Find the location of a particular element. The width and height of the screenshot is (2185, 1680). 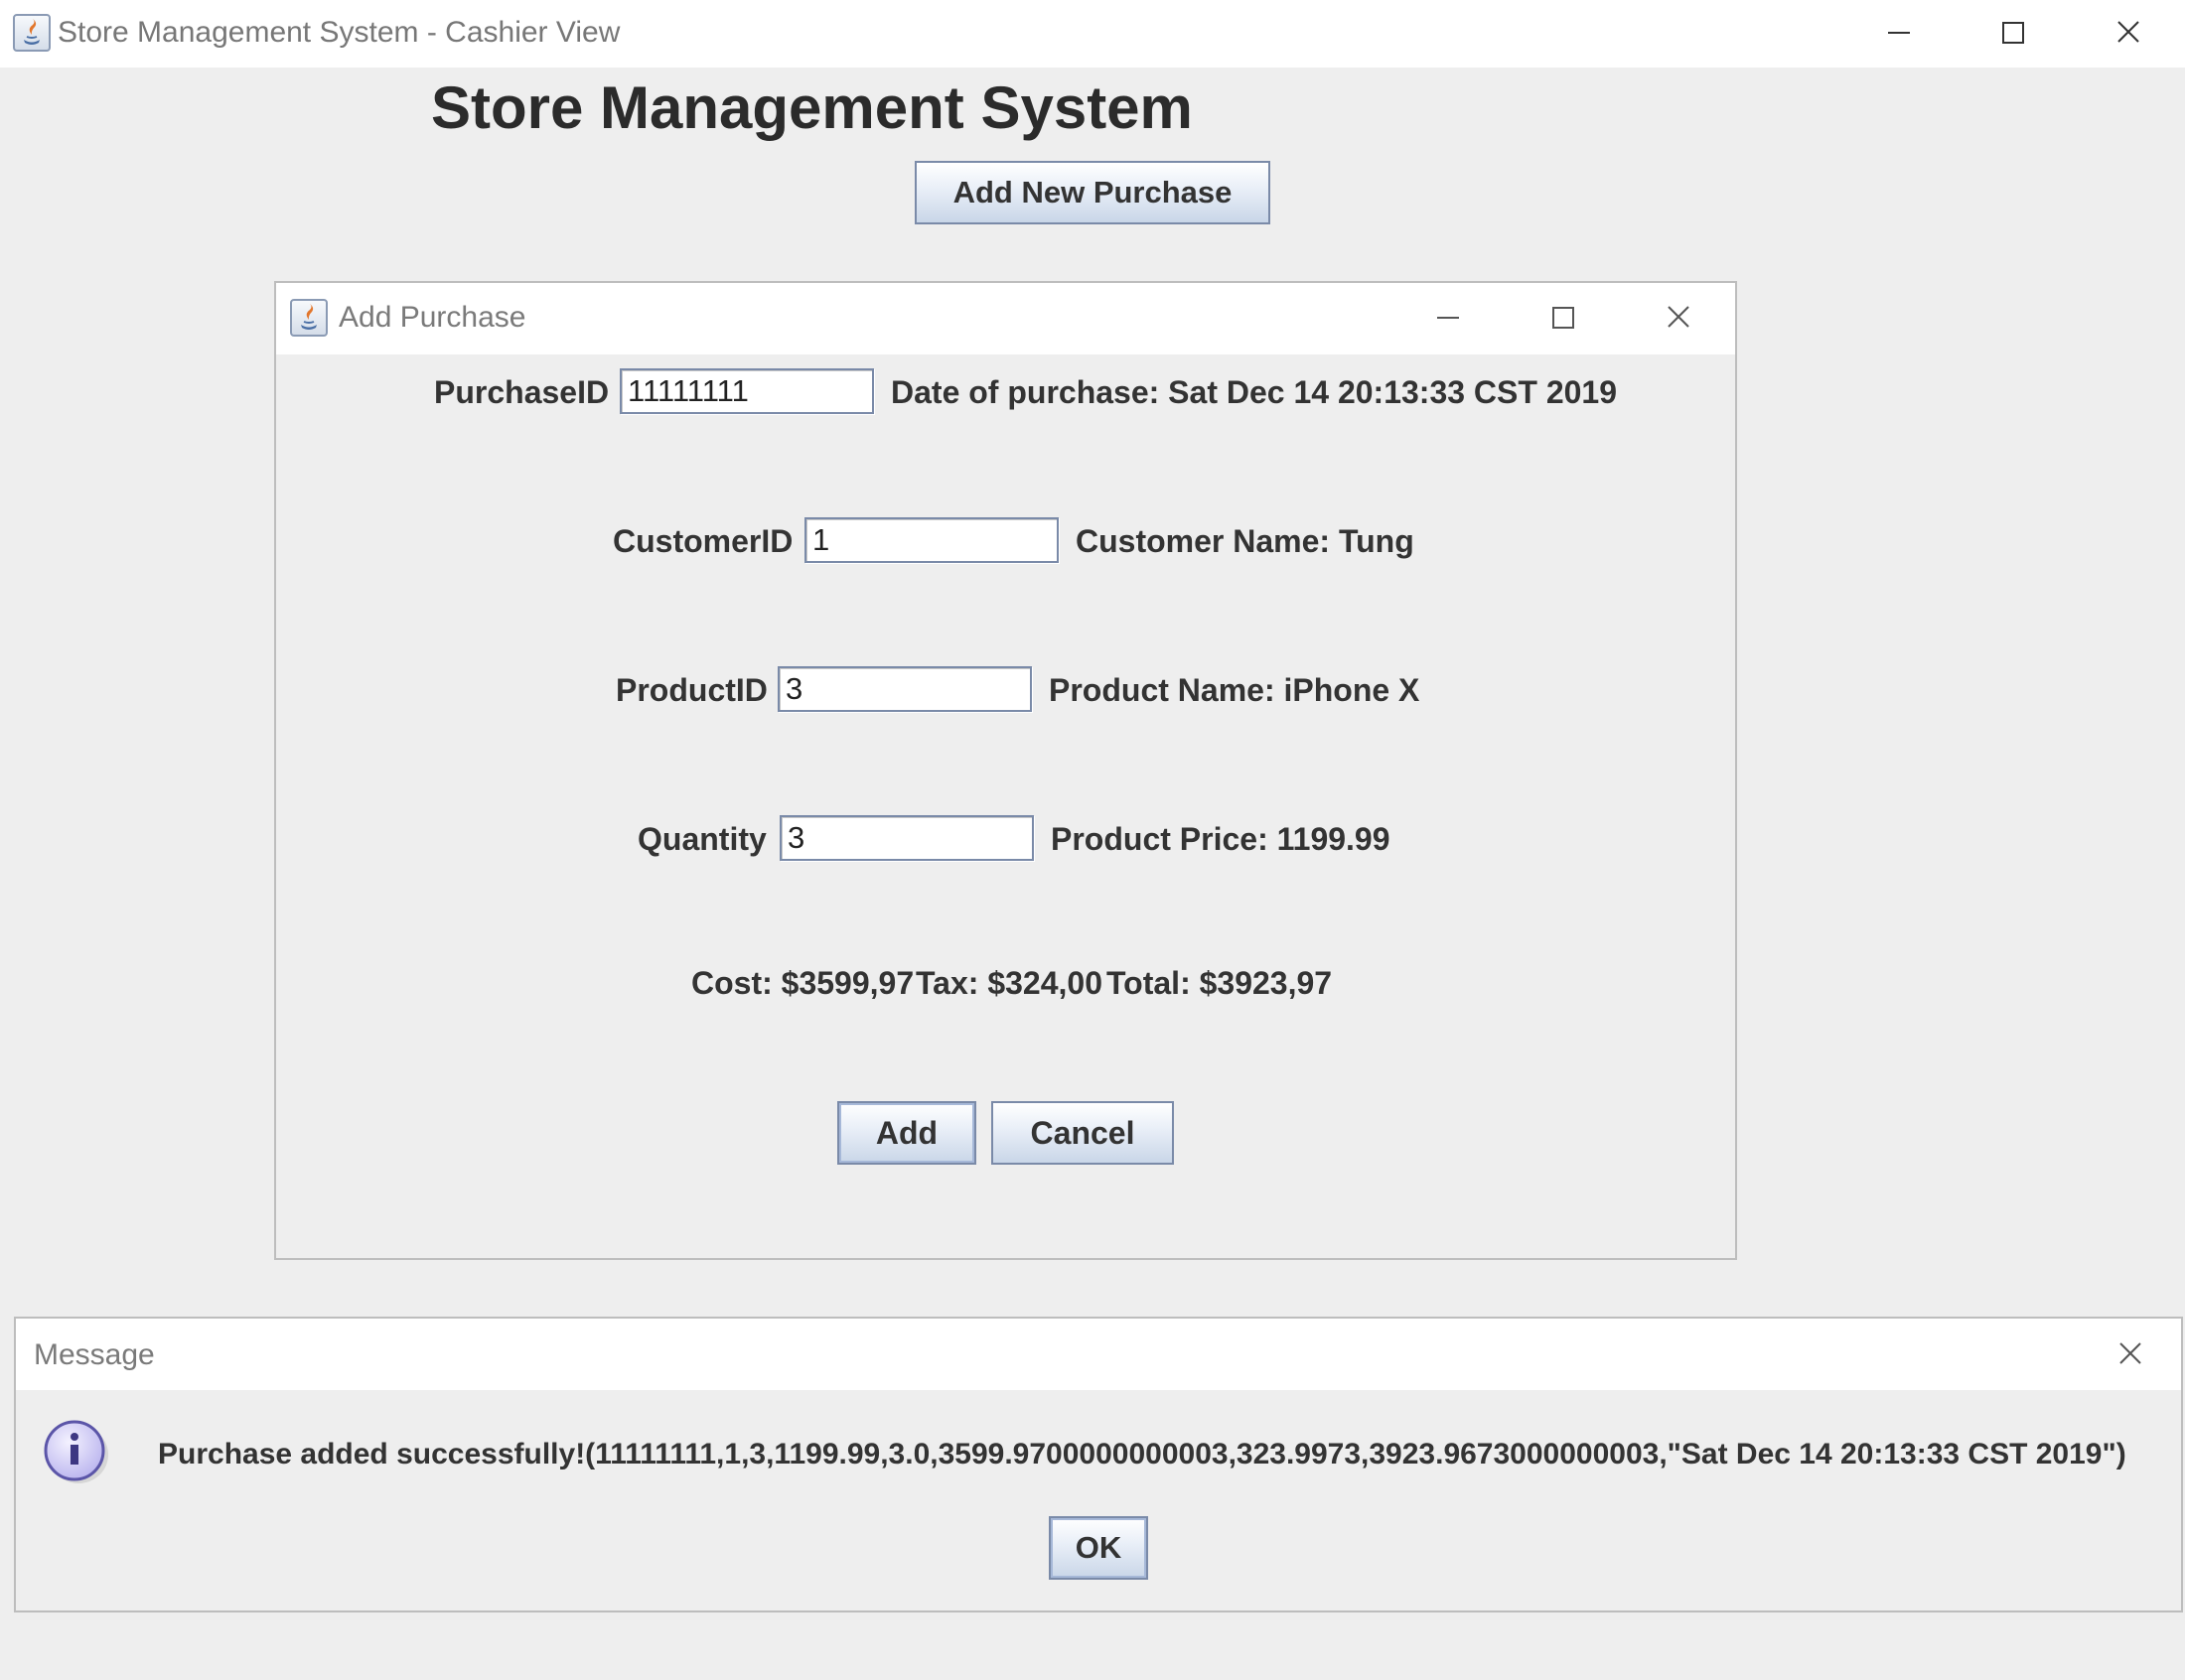

main-window-titlebar: Store Management System - Cashier View is located at coordinates (1092, 34).